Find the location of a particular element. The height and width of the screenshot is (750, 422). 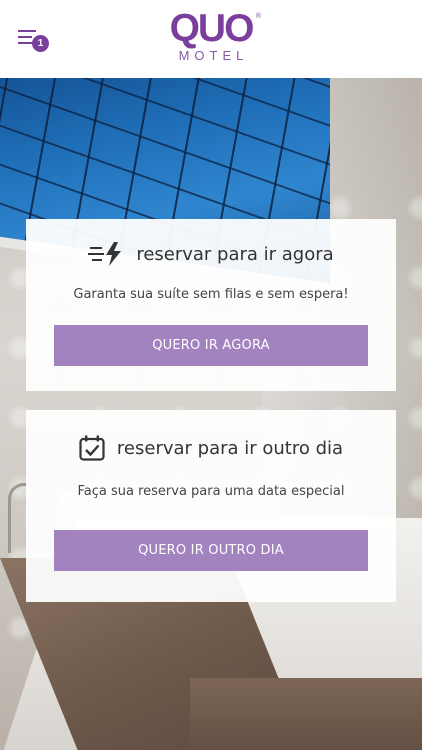

logo-subtext: MOTEL is located at coordinates (213, 55).